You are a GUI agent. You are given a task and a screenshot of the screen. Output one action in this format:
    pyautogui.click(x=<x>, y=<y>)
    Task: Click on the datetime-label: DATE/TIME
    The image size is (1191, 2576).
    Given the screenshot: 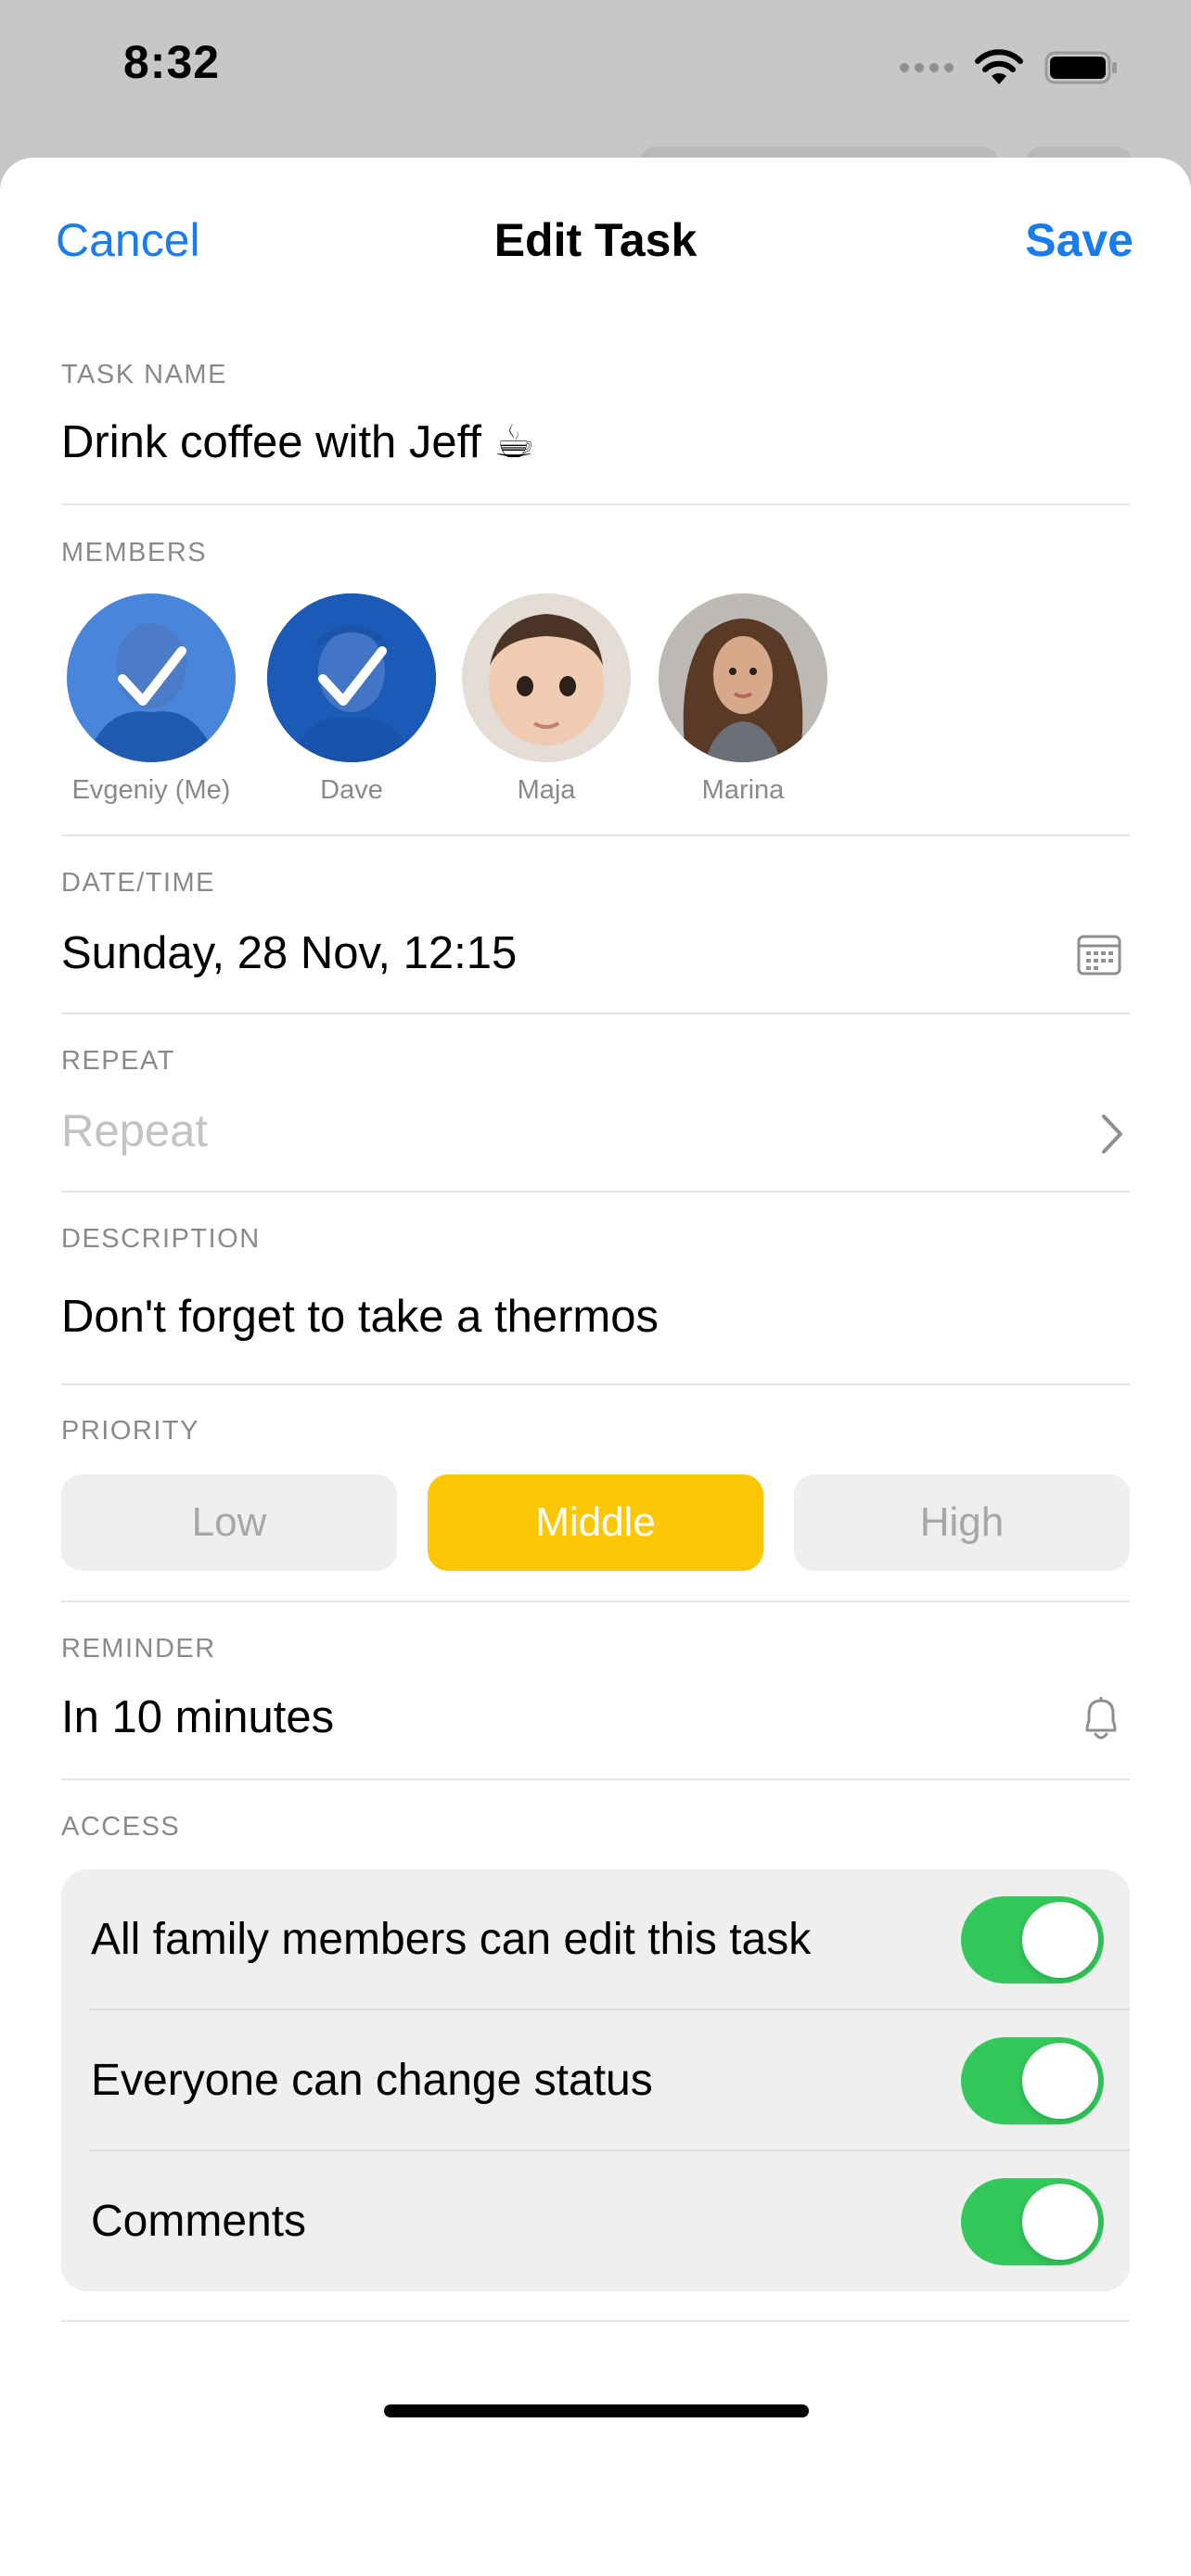 What is the action you would take?
    pyautogui.click(x=138, y=883)
    